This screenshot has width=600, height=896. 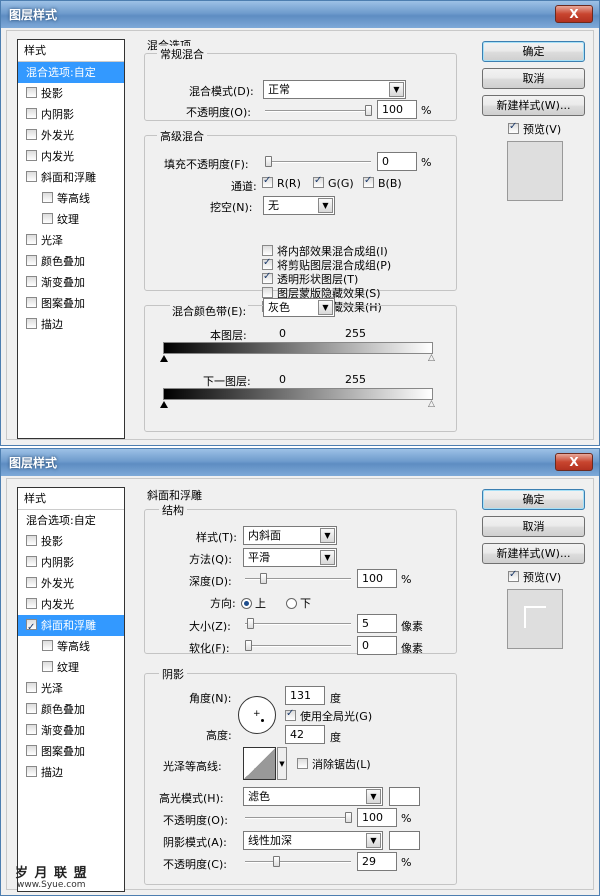 What do you see at coordinates (382, 182) in the screenshot?
I see `channel-b-checkbox: B(B)` at bounding box center [382, 182].